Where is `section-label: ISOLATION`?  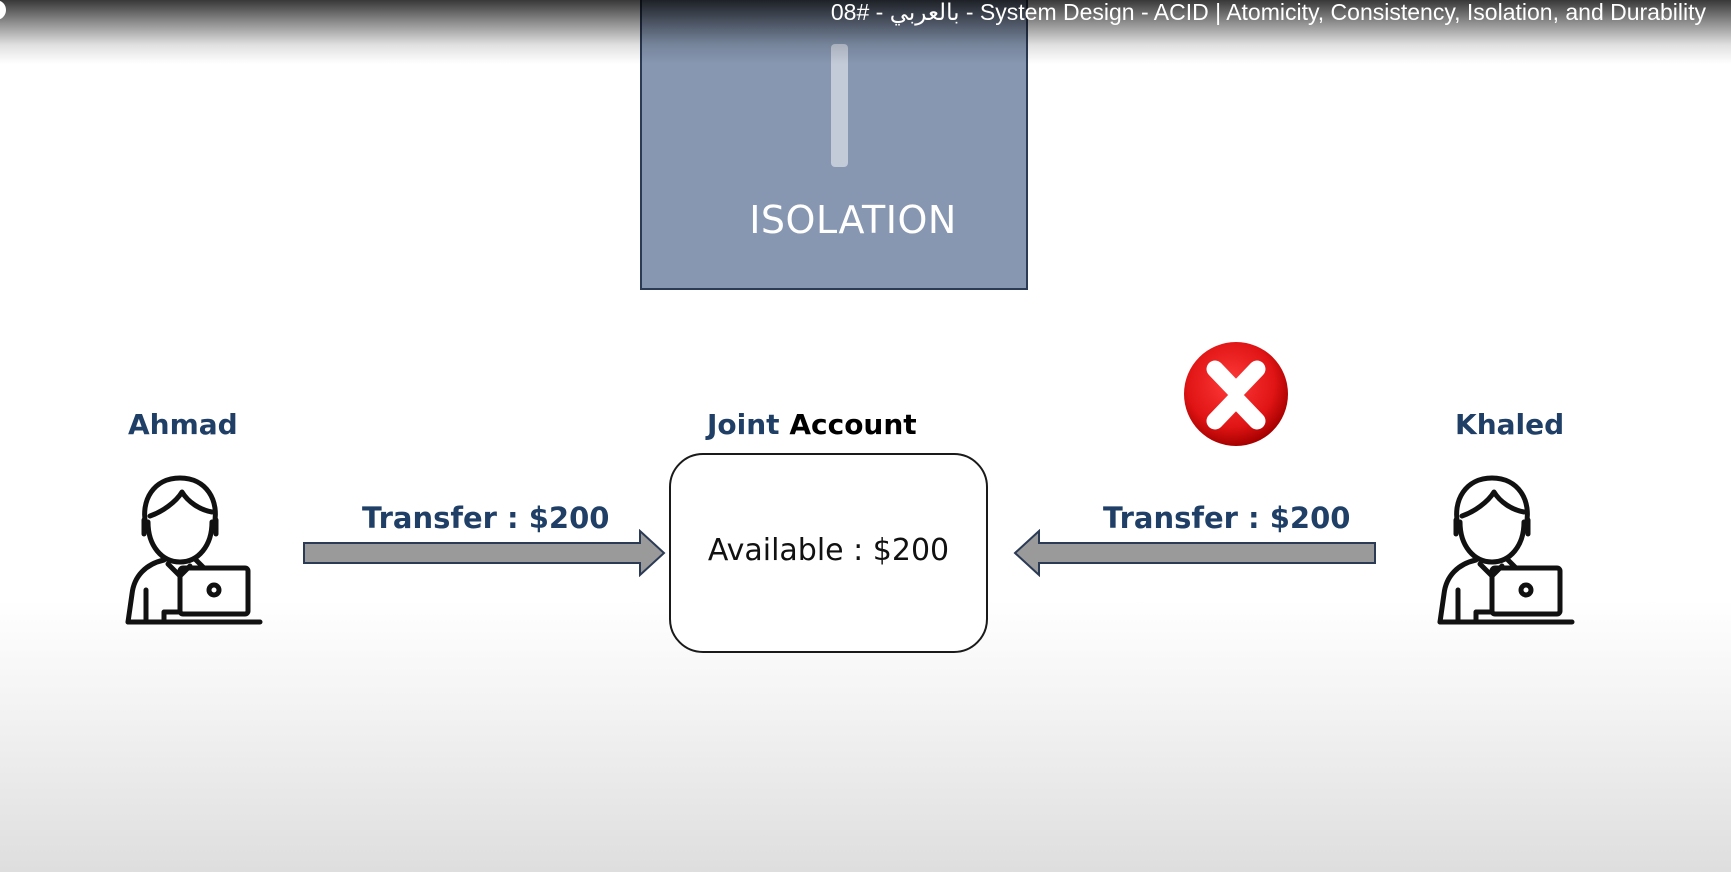 section-label: ISOLATION is located at coordinates (853, 220).